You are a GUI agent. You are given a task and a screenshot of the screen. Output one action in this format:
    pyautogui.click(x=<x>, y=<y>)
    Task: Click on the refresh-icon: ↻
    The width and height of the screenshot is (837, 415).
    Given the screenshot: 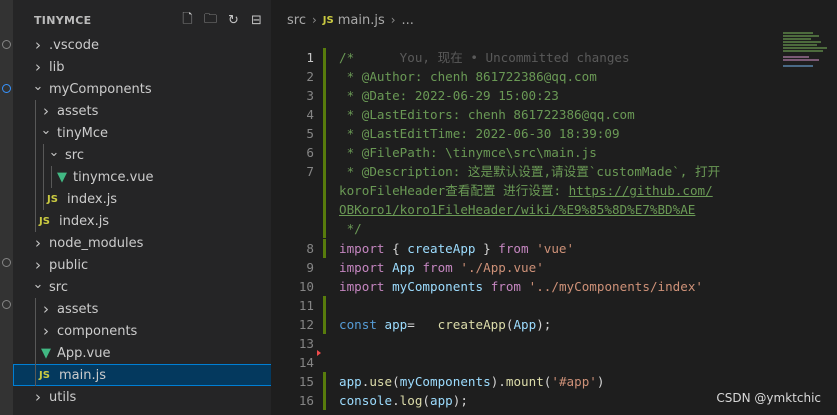 What is the action you would take?
    pyautogui.click(x=233, y=20)
    